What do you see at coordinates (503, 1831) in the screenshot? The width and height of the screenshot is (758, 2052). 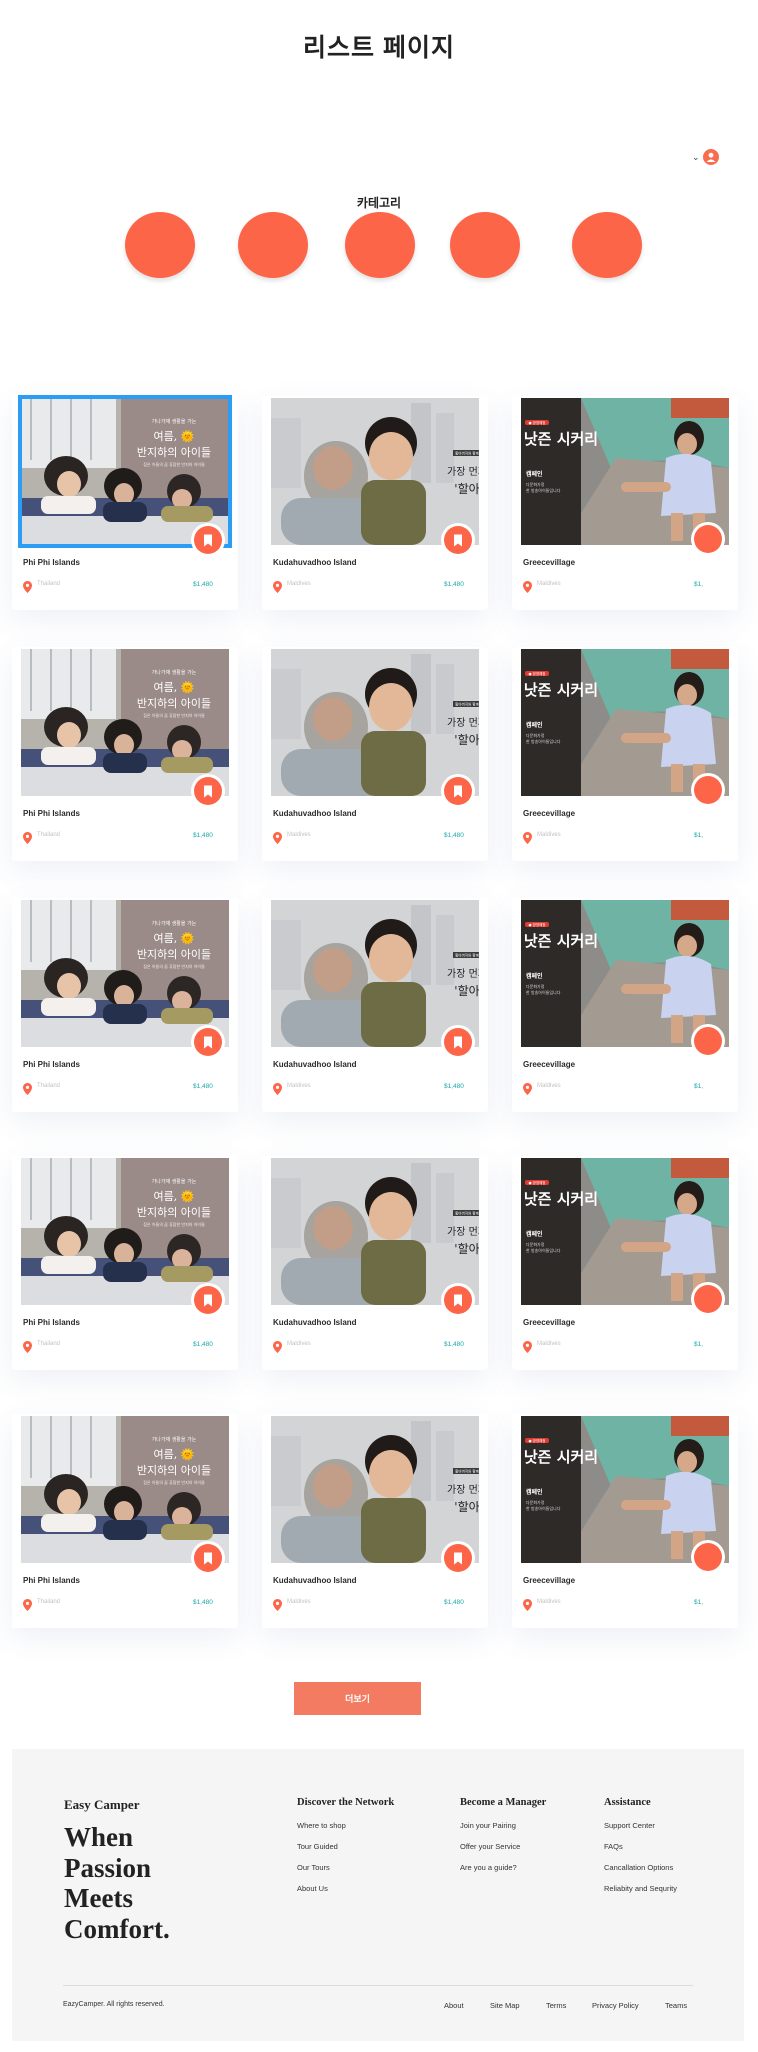 I see `footer-link: Join your Pairing` at bounding box center [503, 1831].